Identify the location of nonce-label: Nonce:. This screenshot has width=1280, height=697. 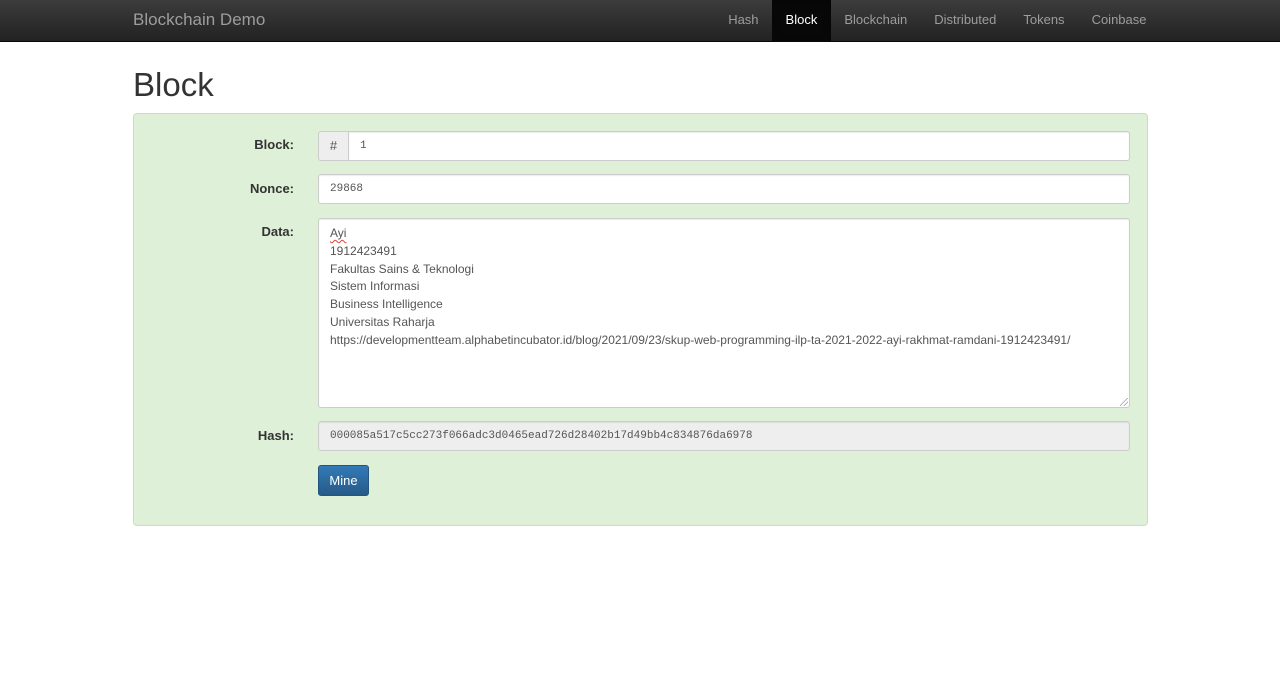
(271, 188).